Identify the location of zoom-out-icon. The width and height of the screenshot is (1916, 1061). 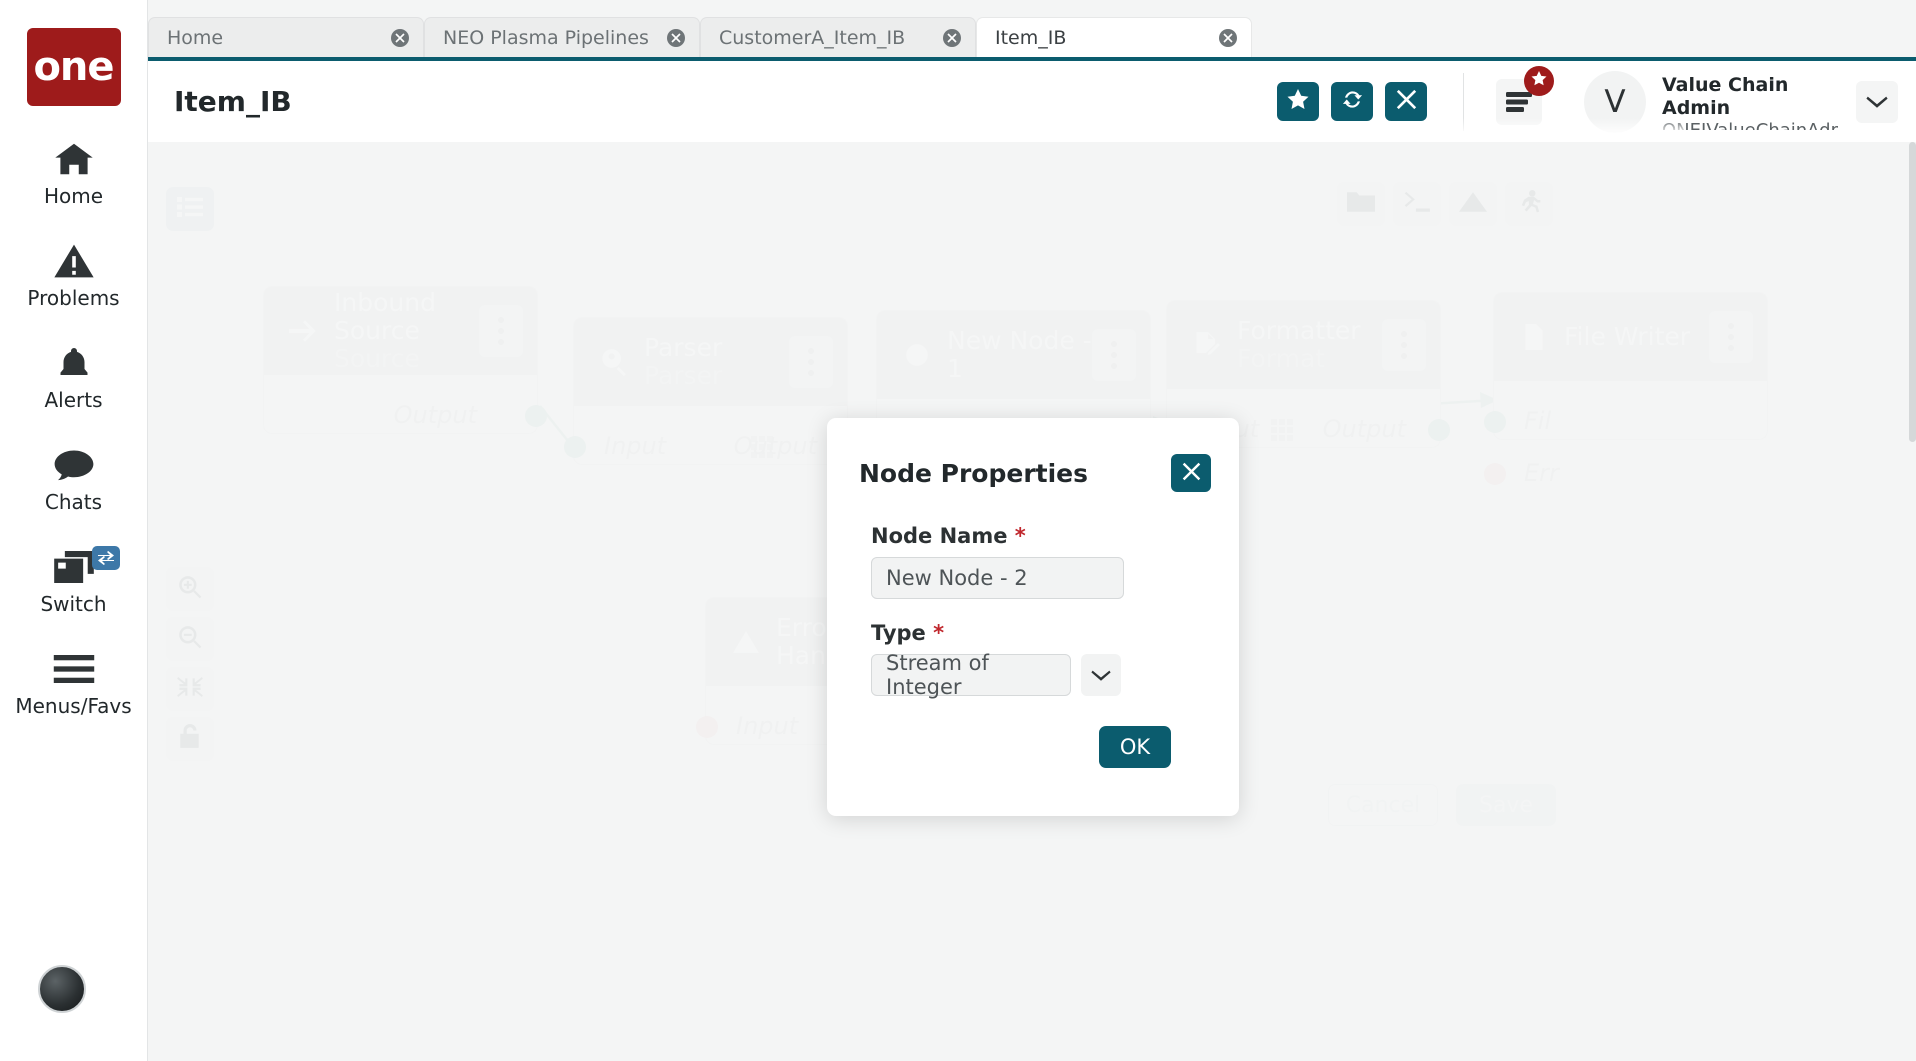
(190, 639).